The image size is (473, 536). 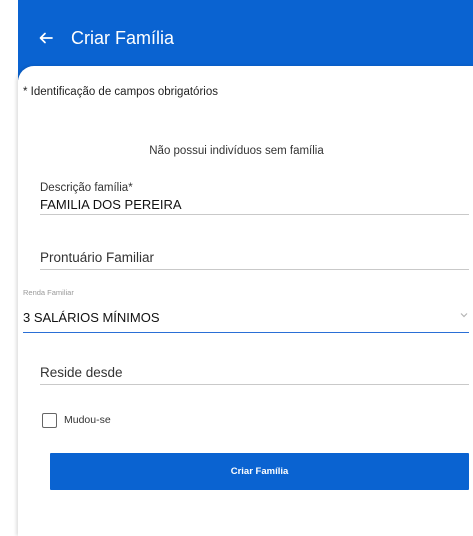 I want to click on renda-familiar-value: 3 SALÁRIOS MÍNIMOS, so click(x=91, y=317).